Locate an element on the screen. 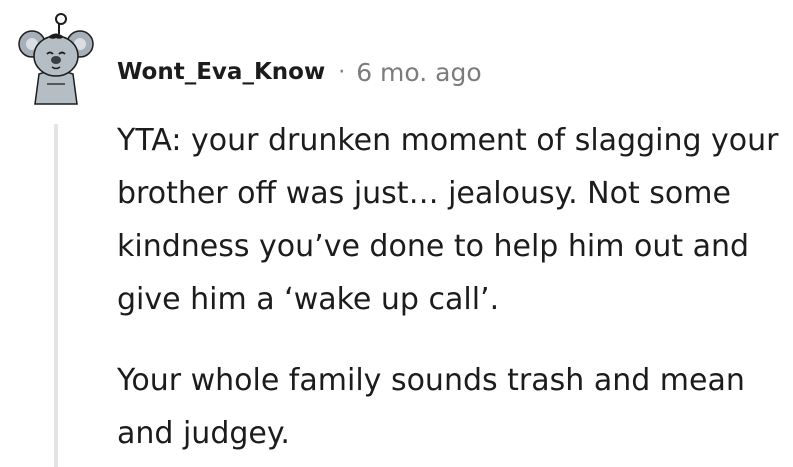 The width and height of the screenshot is (793, 467). author-name: Wont_Eva_Know is located at coordinates (221, 72).